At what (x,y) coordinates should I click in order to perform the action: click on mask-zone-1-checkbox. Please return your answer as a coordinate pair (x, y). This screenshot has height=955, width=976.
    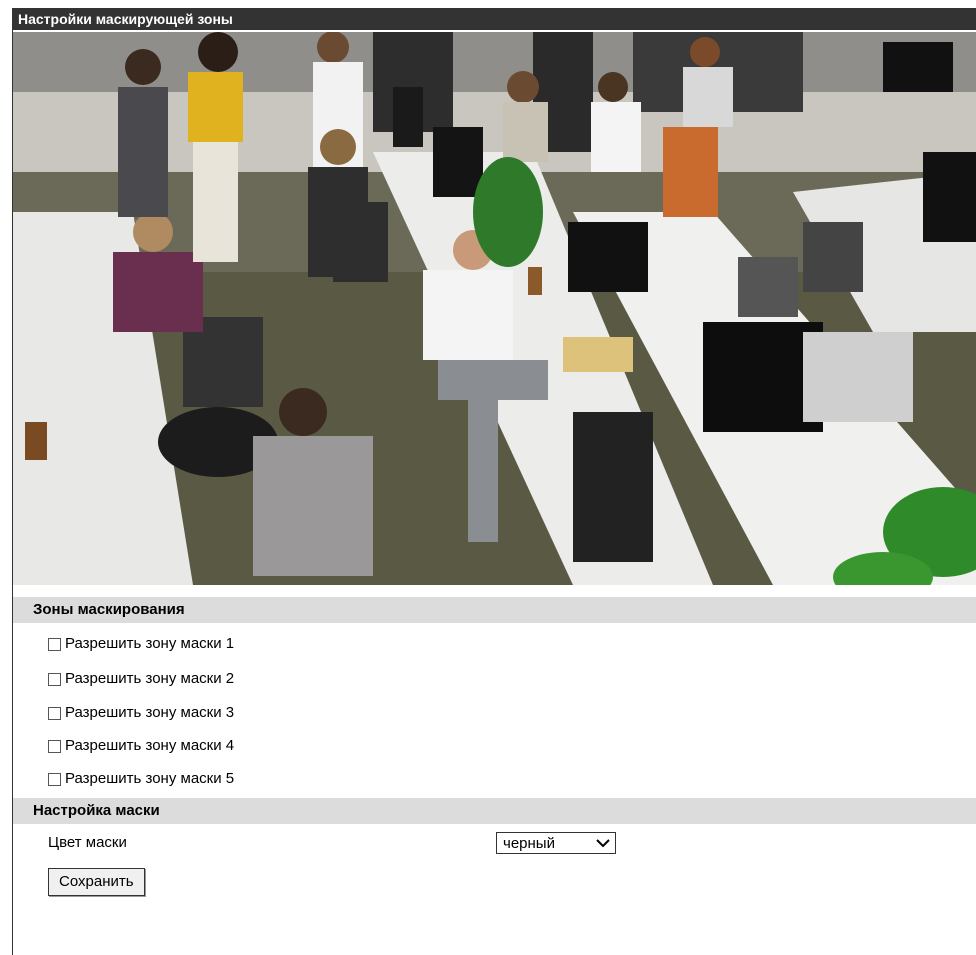
    Looking at the image, I should click on (54, 644).